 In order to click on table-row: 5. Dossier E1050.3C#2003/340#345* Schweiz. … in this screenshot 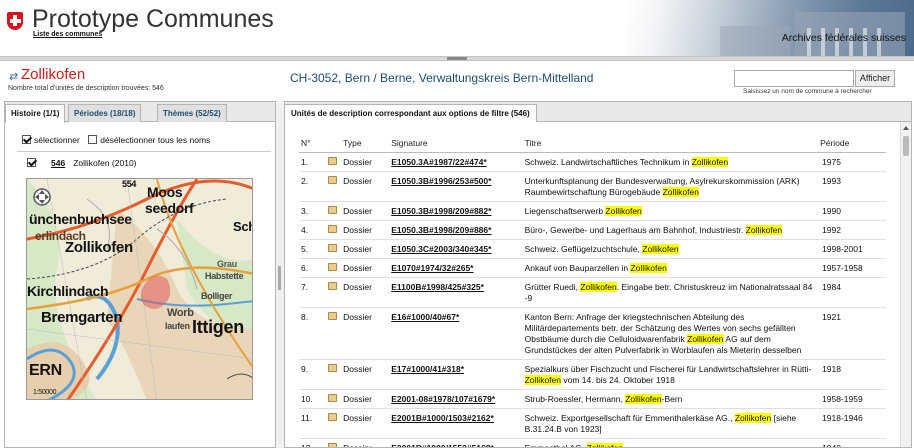, I will do `click(592, 249)`.